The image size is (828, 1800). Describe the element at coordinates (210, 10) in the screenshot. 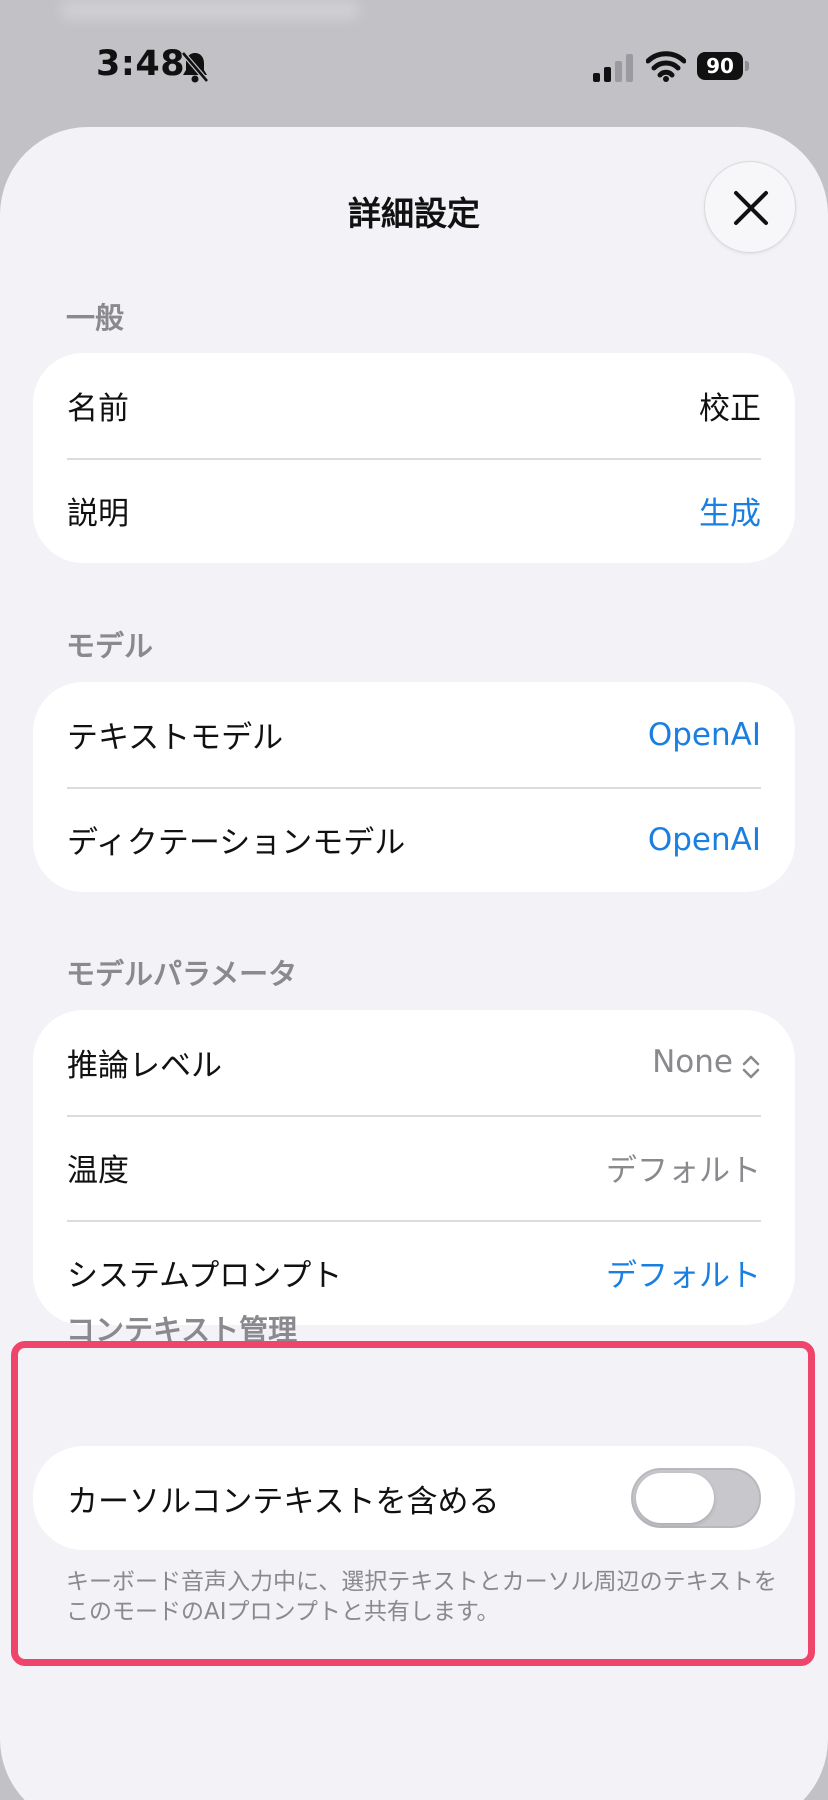

I see `blurred-background` at that location.